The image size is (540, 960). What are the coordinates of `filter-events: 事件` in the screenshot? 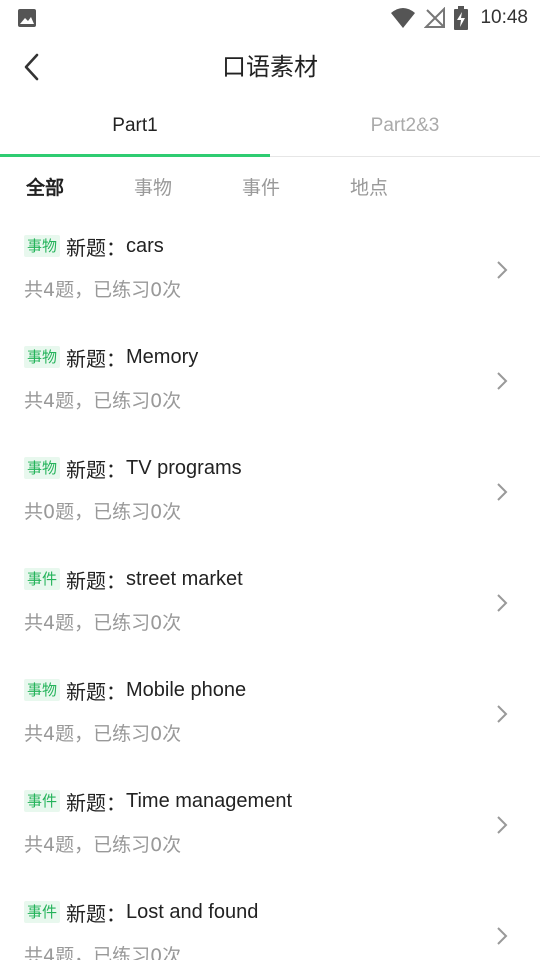 It's located at (296, 186).